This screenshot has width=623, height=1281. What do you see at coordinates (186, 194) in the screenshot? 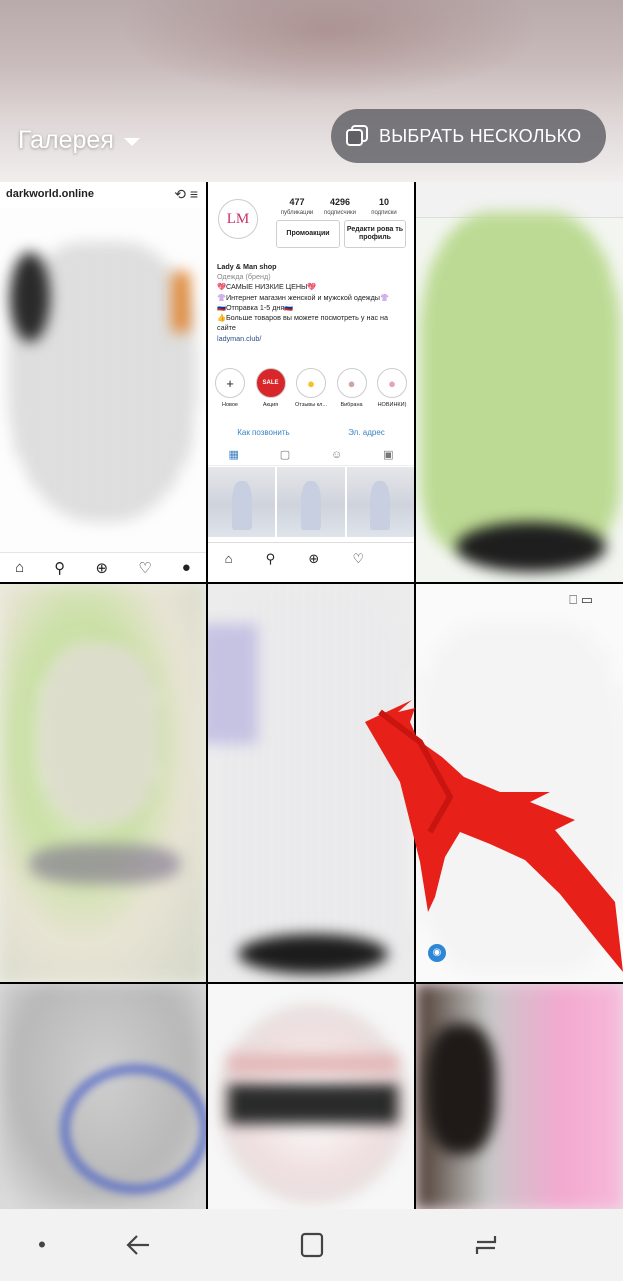
I see `menu-icon: ⟲ ≡` at bounding box center [186, 194].